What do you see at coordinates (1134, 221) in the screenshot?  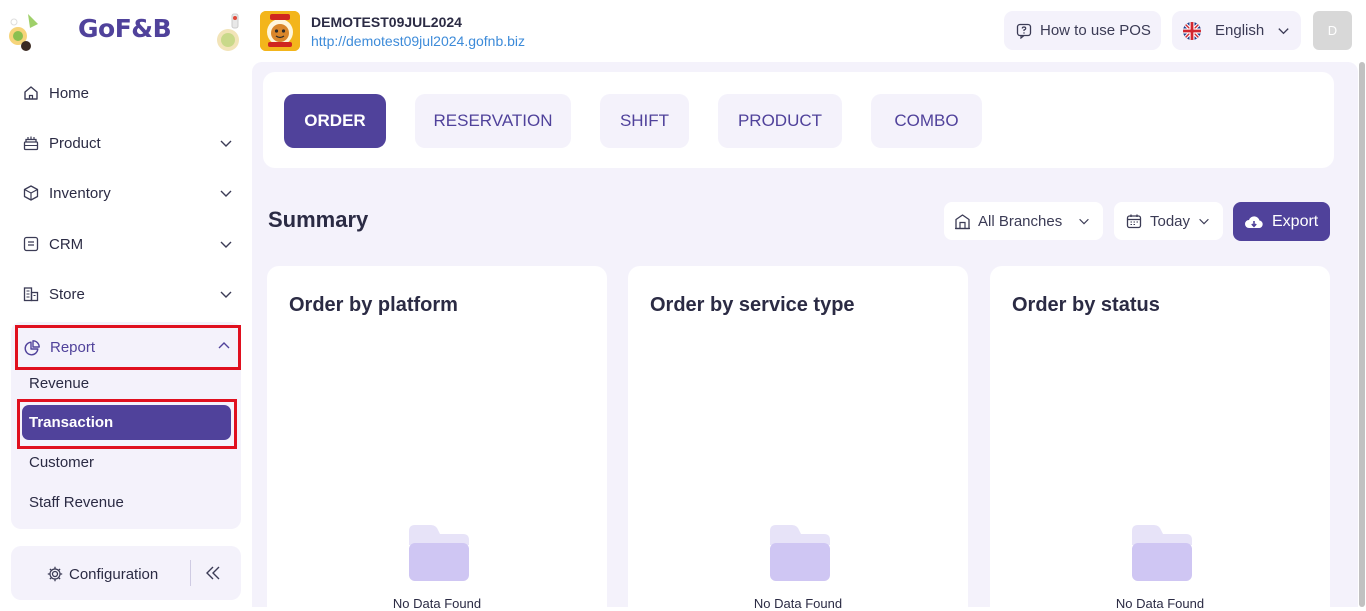 I see `calendar-icon` at bounding box center [1134, 221].